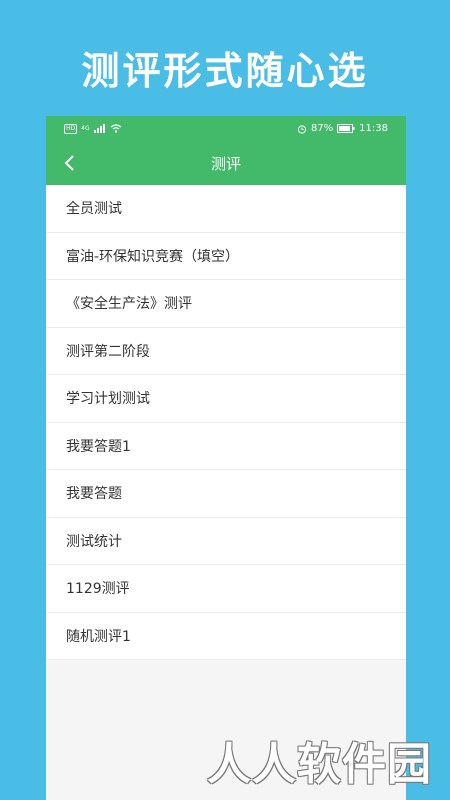 This screenshot has height=800, width=450. Describe the element at coordinates (226, 541) in the screenshot. I see `list-item: 测试统计` at that location.